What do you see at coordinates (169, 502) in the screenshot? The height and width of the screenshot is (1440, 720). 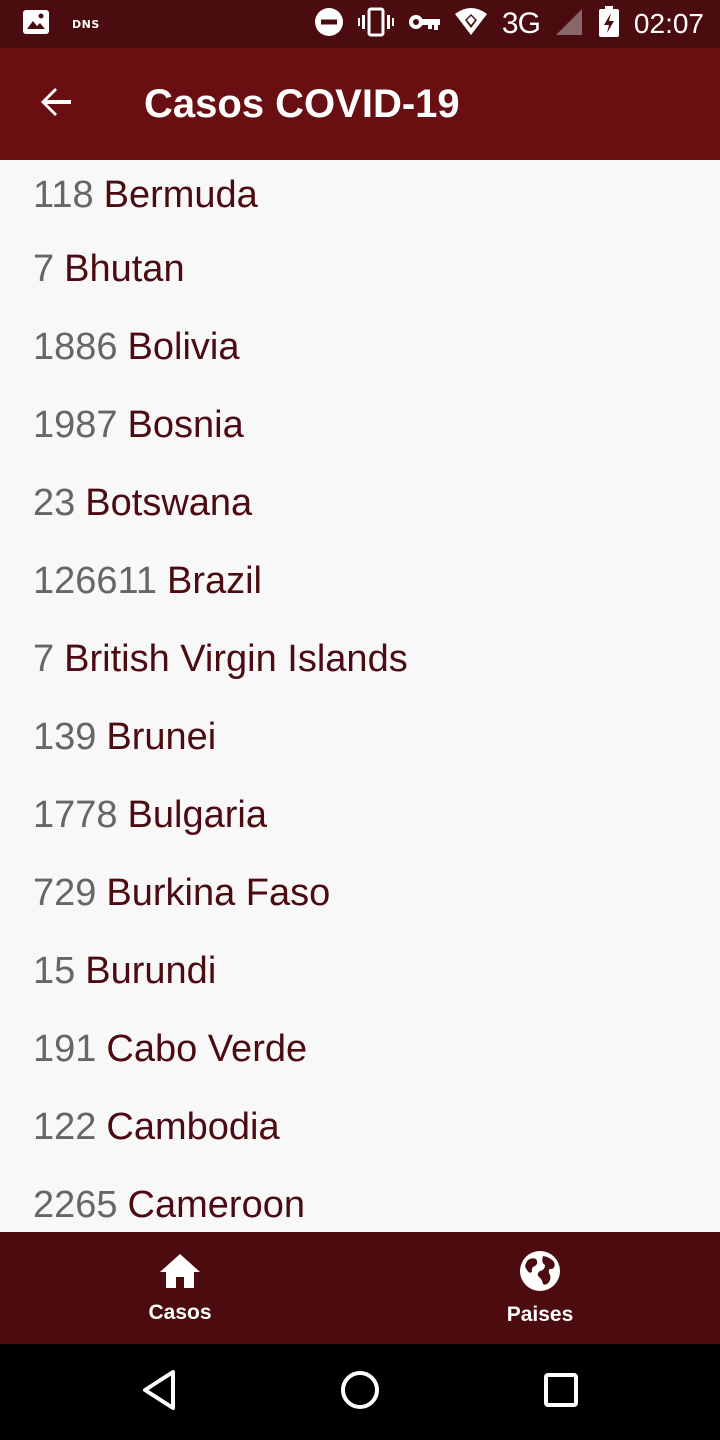 I see `country-name: Botswana` at bounding box center [169, 502].